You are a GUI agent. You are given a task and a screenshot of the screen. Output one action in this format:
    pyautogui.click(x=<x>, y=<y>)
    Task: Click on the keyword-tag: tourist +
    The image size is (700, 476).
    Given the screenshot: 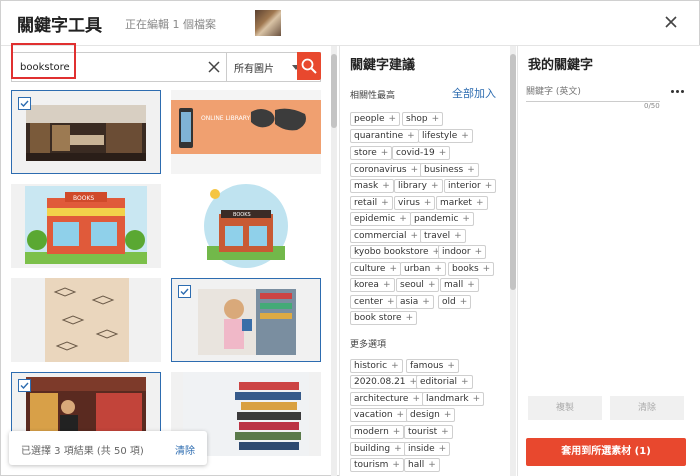 What is the action you would take?
    pyautogui.click(x=428, y=432)
    